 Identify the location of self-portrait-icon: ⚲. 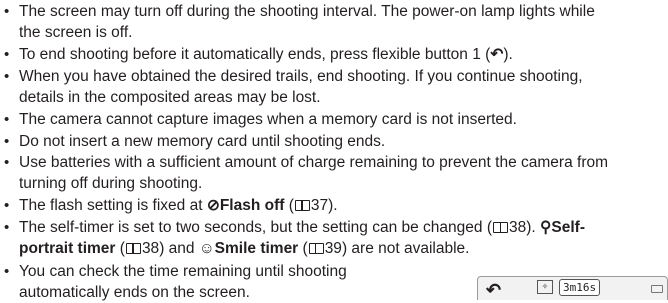
(546, 227).